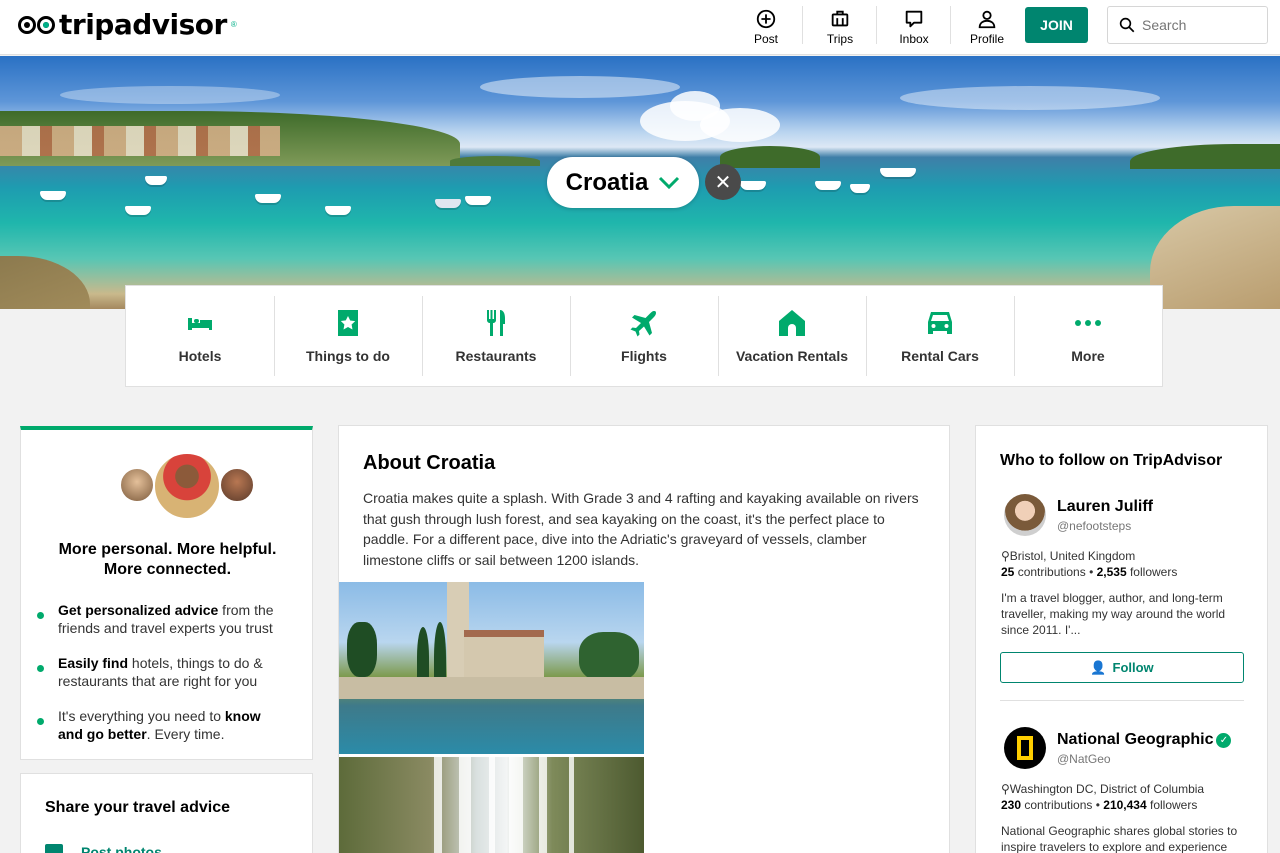 The width and height of the screenshot is (1280, 853). What do you see at coordinates (1127, 25) in the screenshot?
I see `search-icon` at bounding box center [1127, 25].